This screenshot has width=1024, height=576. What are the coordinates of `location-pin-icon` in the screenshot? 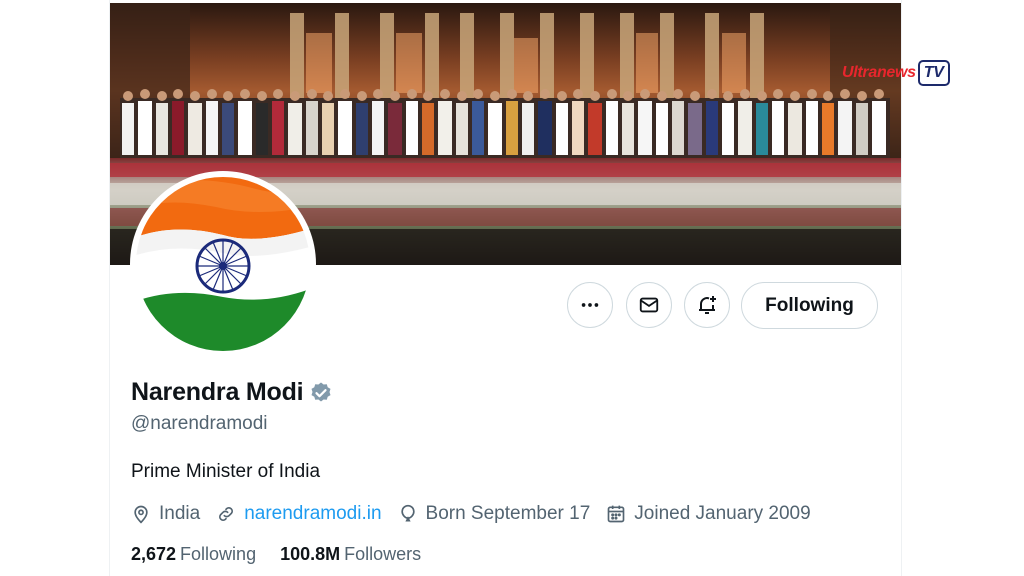 It's located at (141, 514).